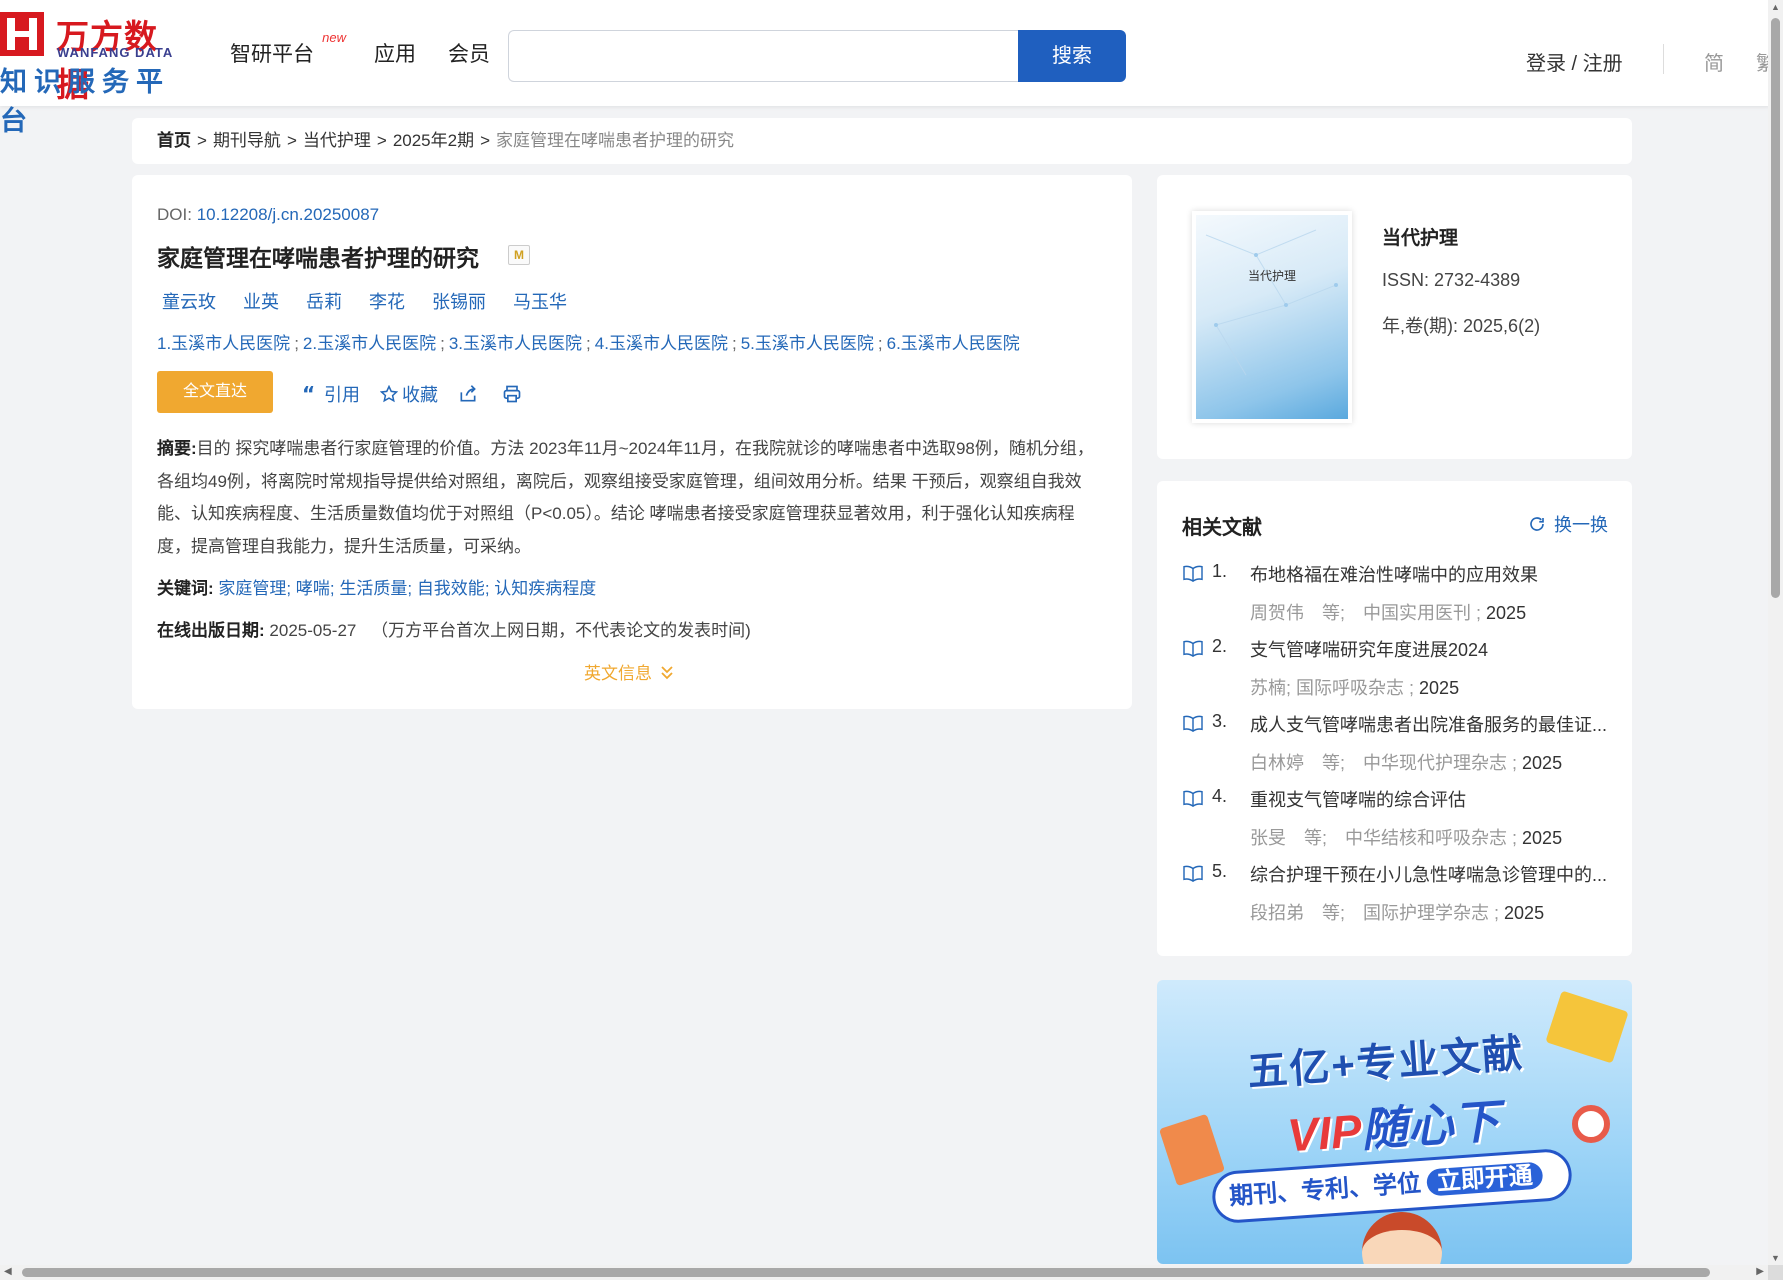 The height and width of the screenshot is (1280, 1783). What do you see at coordinates (1431, 574) in the screenshot?
I see `item-title: 布地格福在难治性哮喘中的应用效果` at bounding box center [1431, 574].